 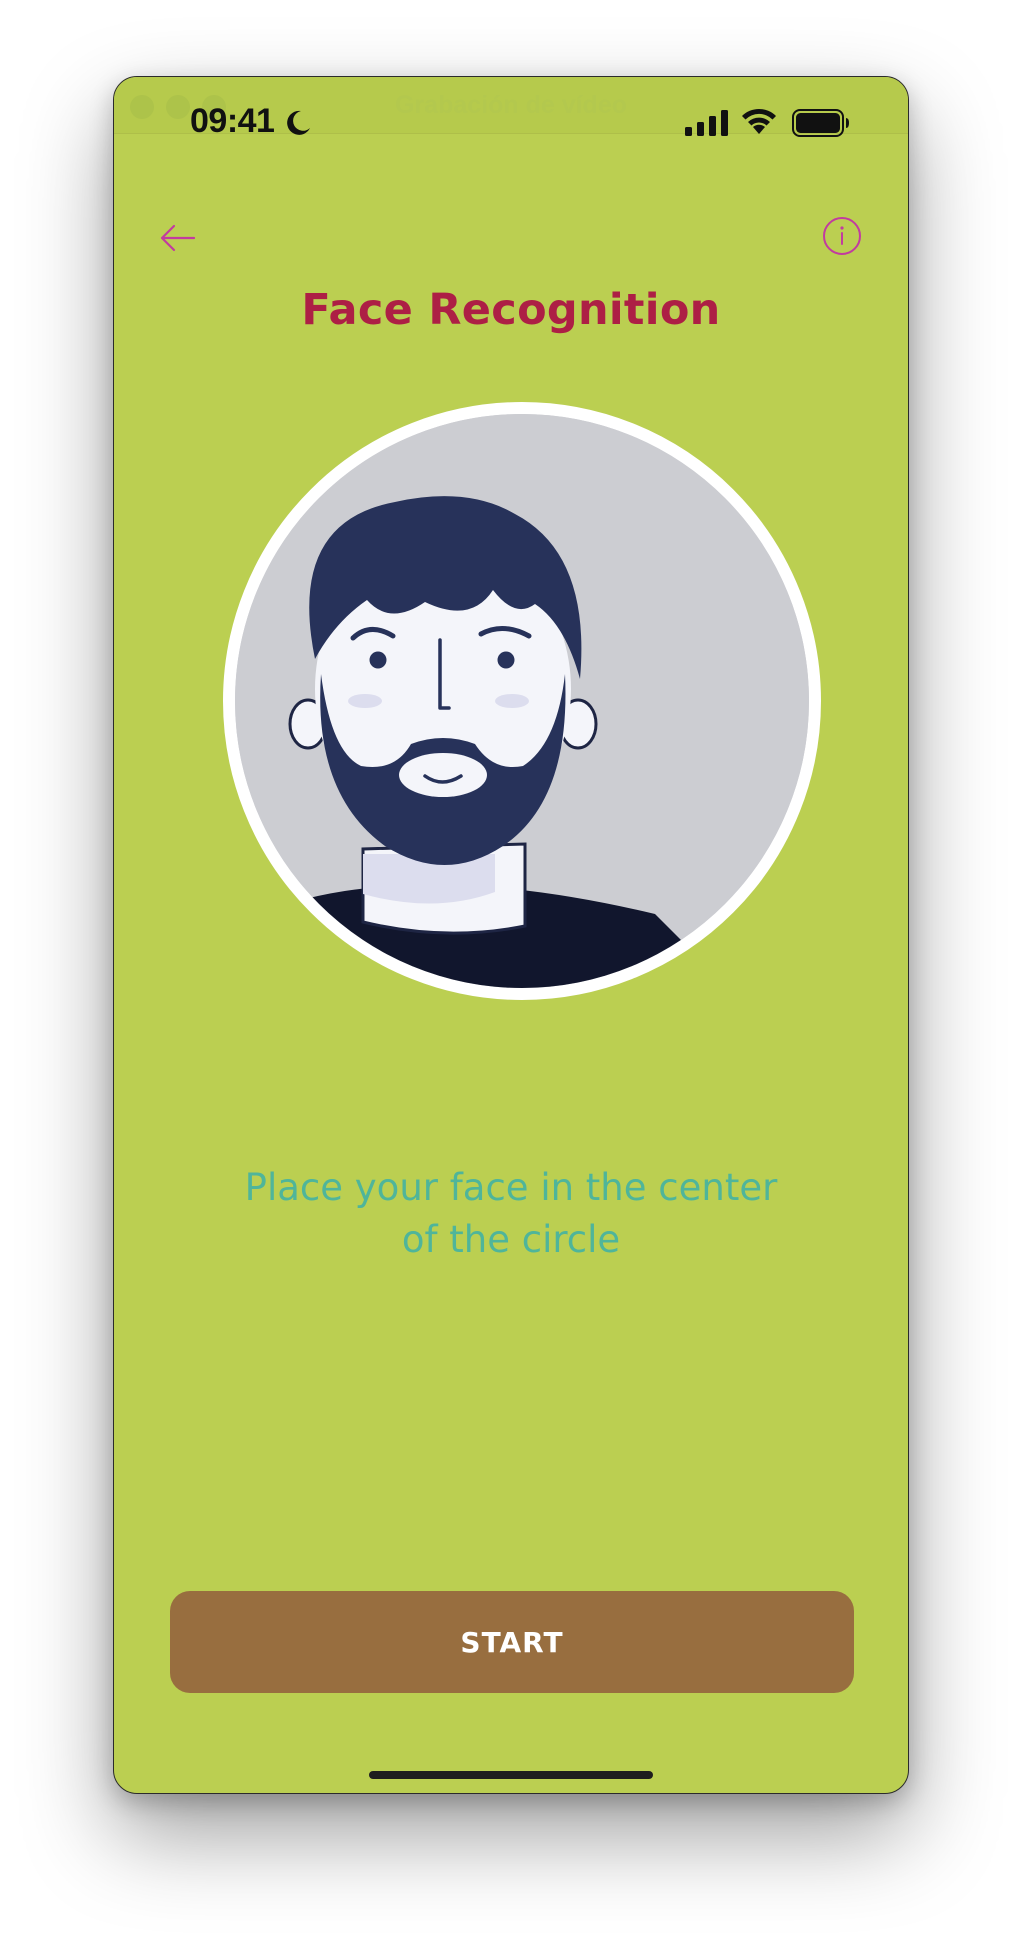 I want to click on cellular-signal-icon, so click(x=706, y=123).